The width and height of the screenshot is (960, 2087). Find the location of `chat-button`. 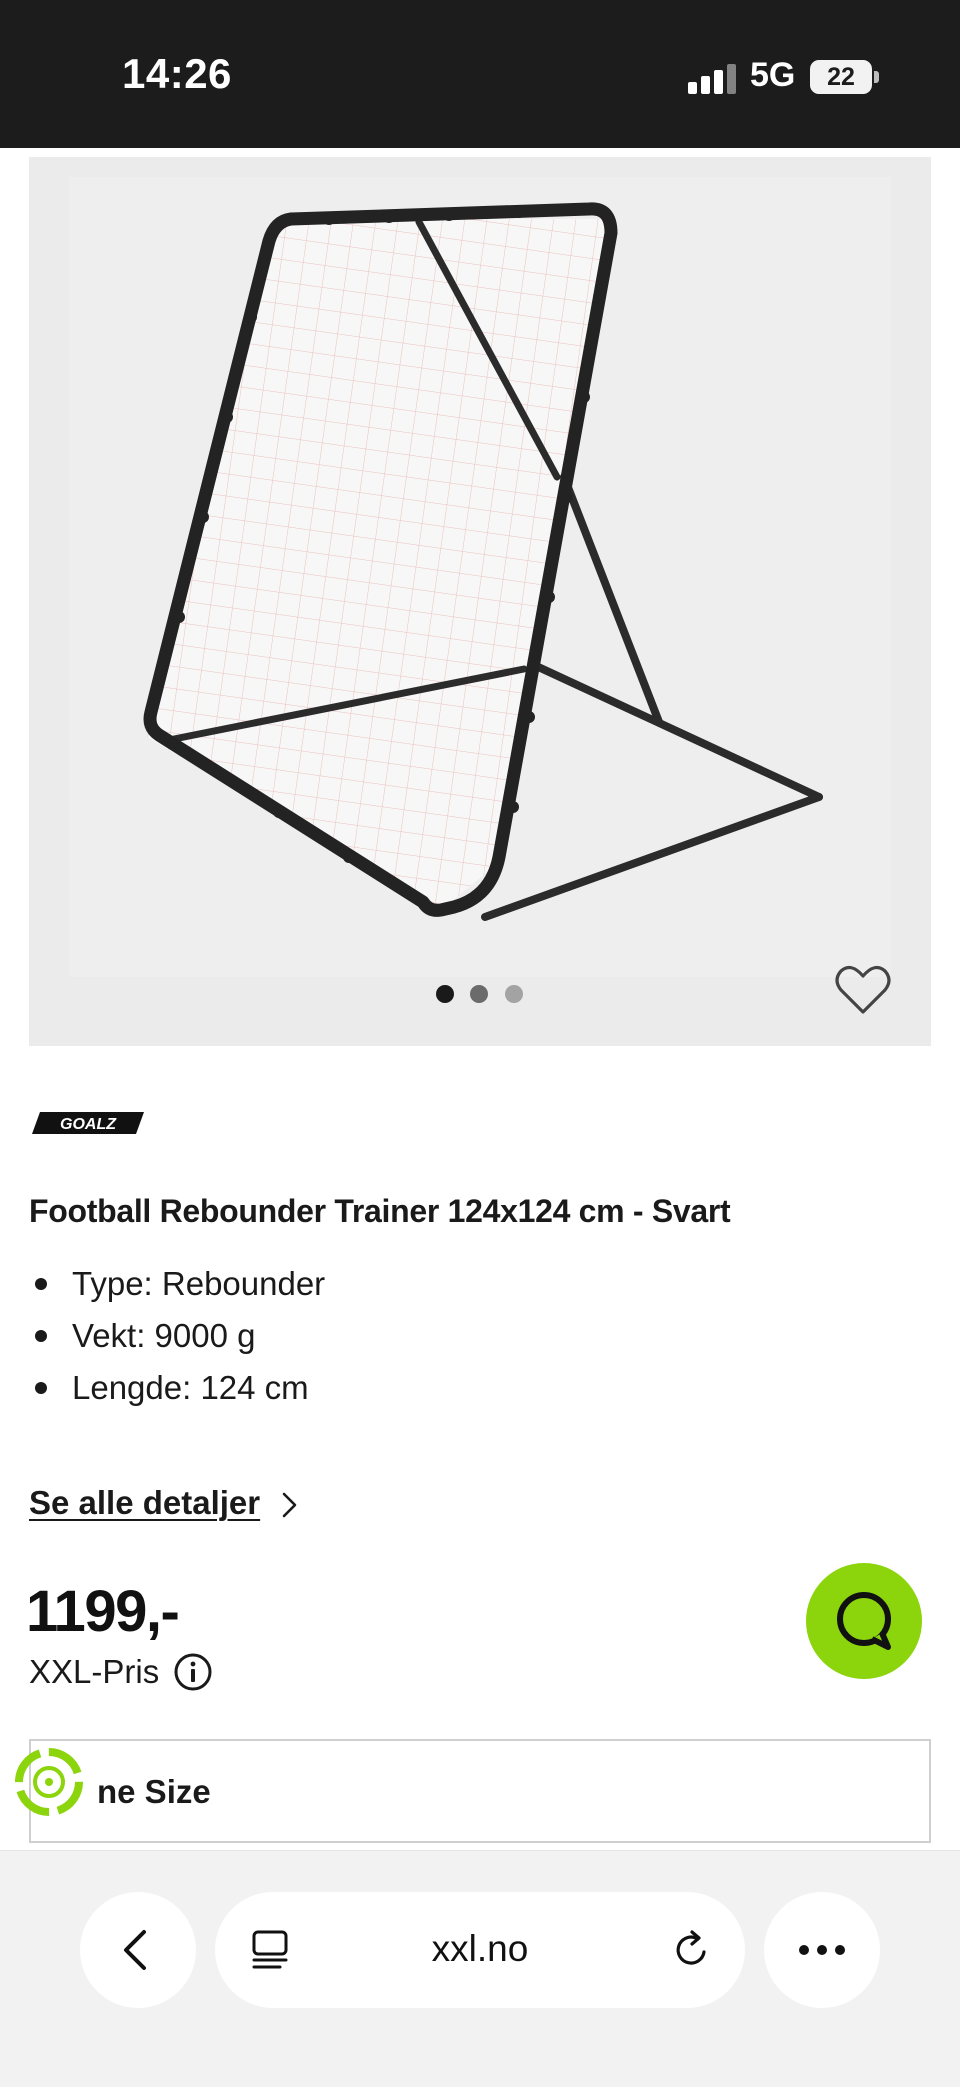

chat-button is located at coordinates (864, 1621).